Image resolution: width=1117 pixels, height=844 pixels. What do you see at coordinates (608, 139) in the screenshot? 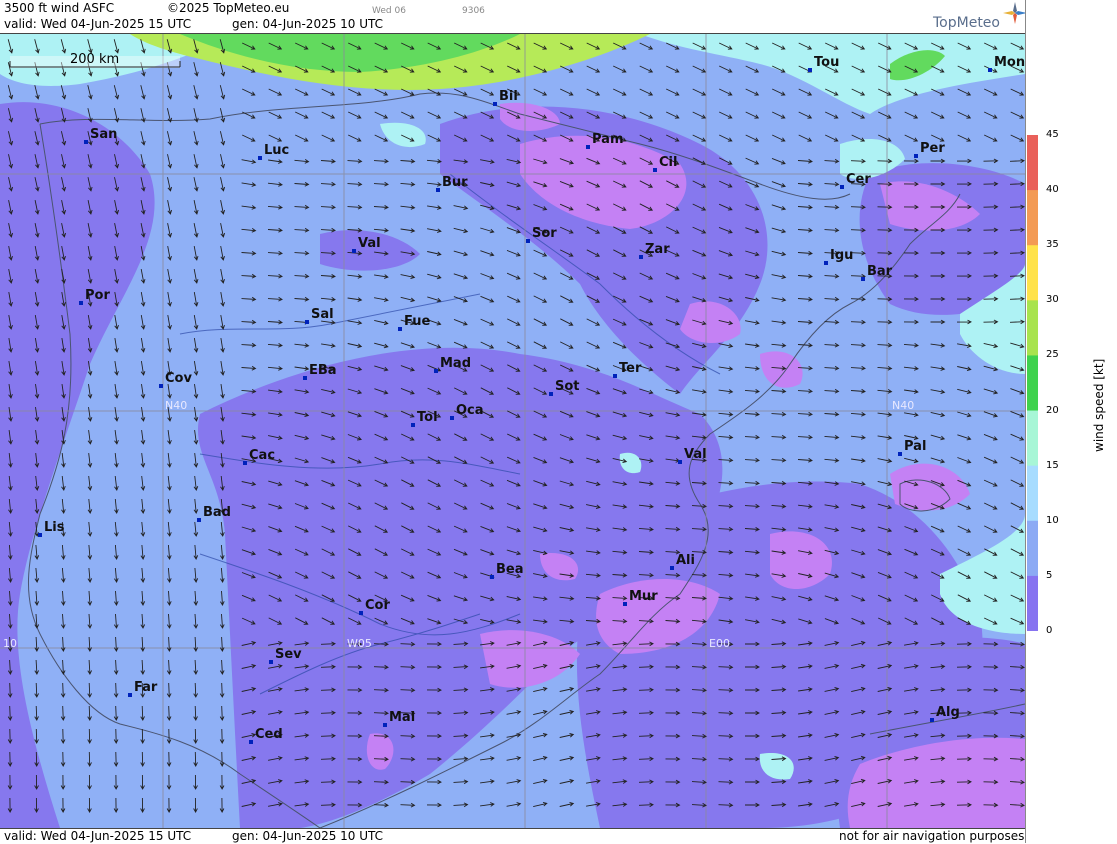
I see `city-label: Pam` at bounding box center [608, 139].